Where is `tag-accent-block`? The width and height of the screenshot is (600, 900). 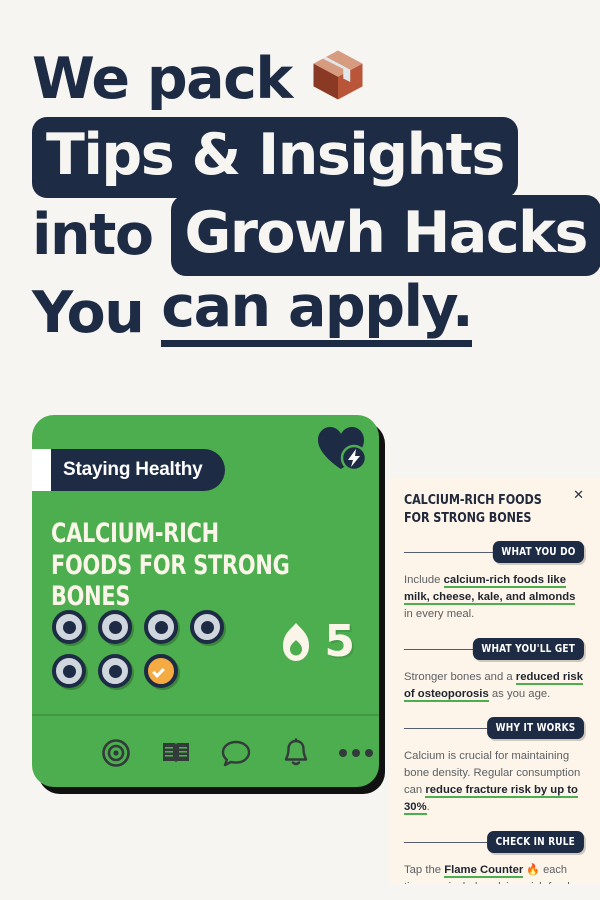
tag-accent-block is located at coordinates (41, 470).